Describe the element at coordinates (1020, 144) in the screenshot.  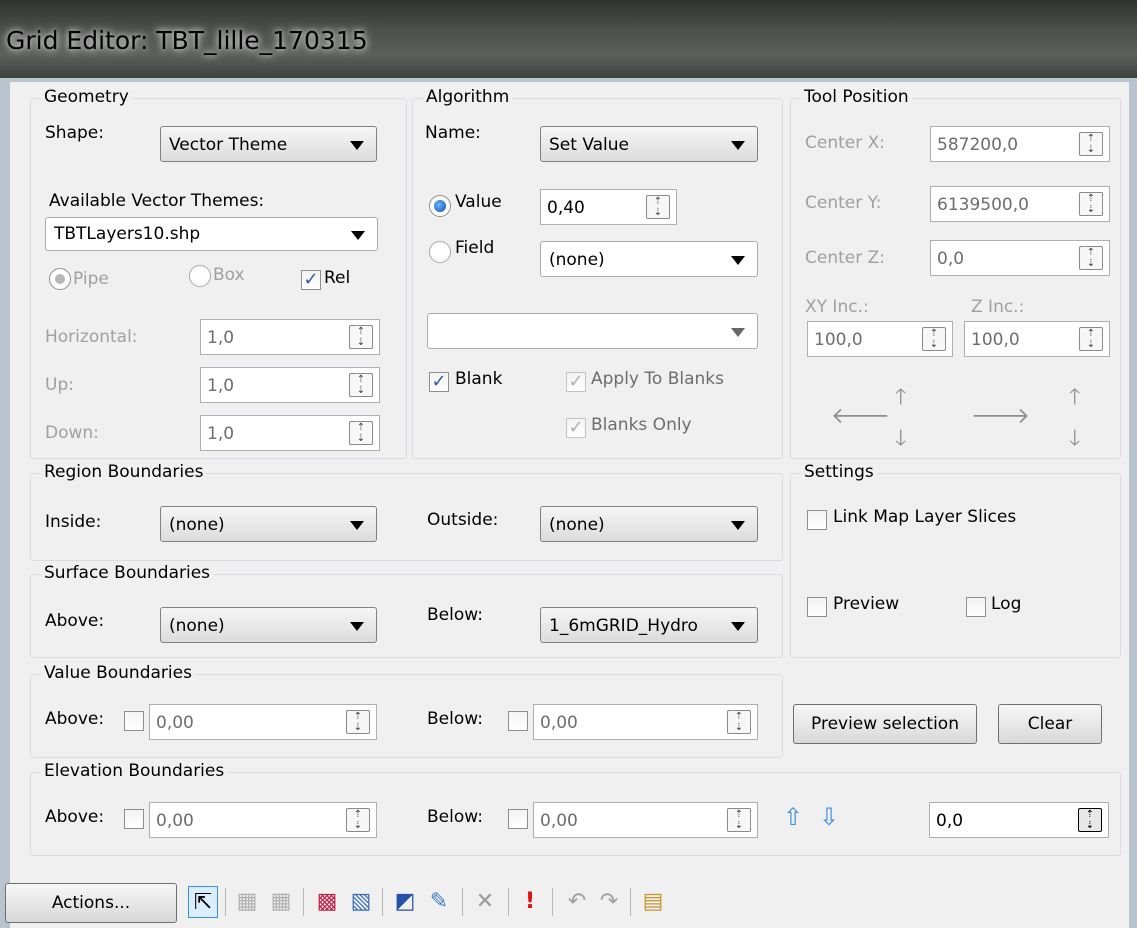
I see `center-x-input: 587200,0 ⇡ ⇣` at that location.